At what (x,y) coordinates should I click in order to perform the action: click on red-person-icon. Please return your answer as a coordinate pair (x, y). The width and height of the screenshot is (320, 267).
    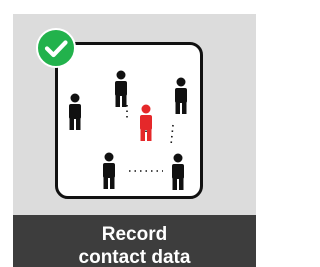
    Looking at the image, I should click on (146, 122).